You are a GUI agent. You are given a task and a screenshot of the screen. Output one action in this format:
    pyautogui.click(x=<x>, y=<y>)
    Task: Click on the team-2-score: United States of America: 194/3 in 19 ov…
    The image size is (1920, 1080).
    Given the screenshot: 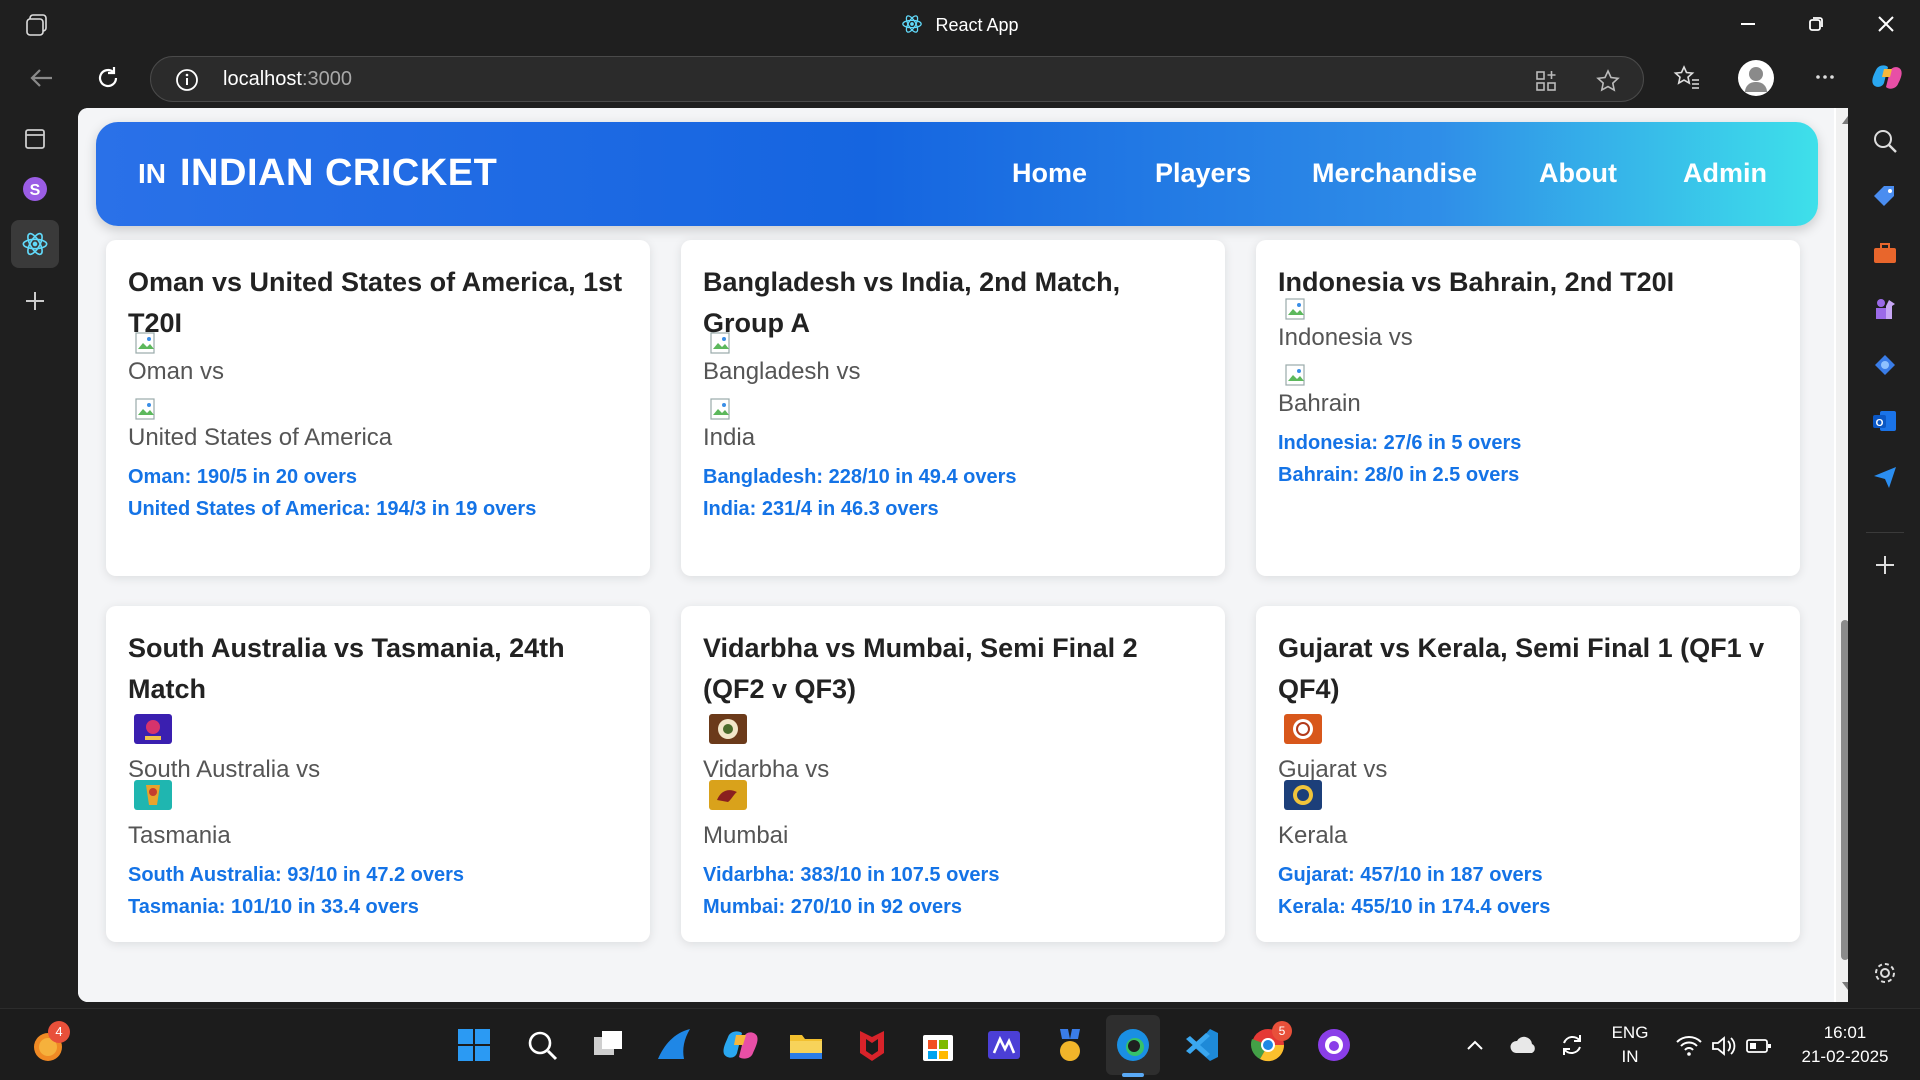 What is the action you would take?
    pyautogui.click(x=332, y=509)
    